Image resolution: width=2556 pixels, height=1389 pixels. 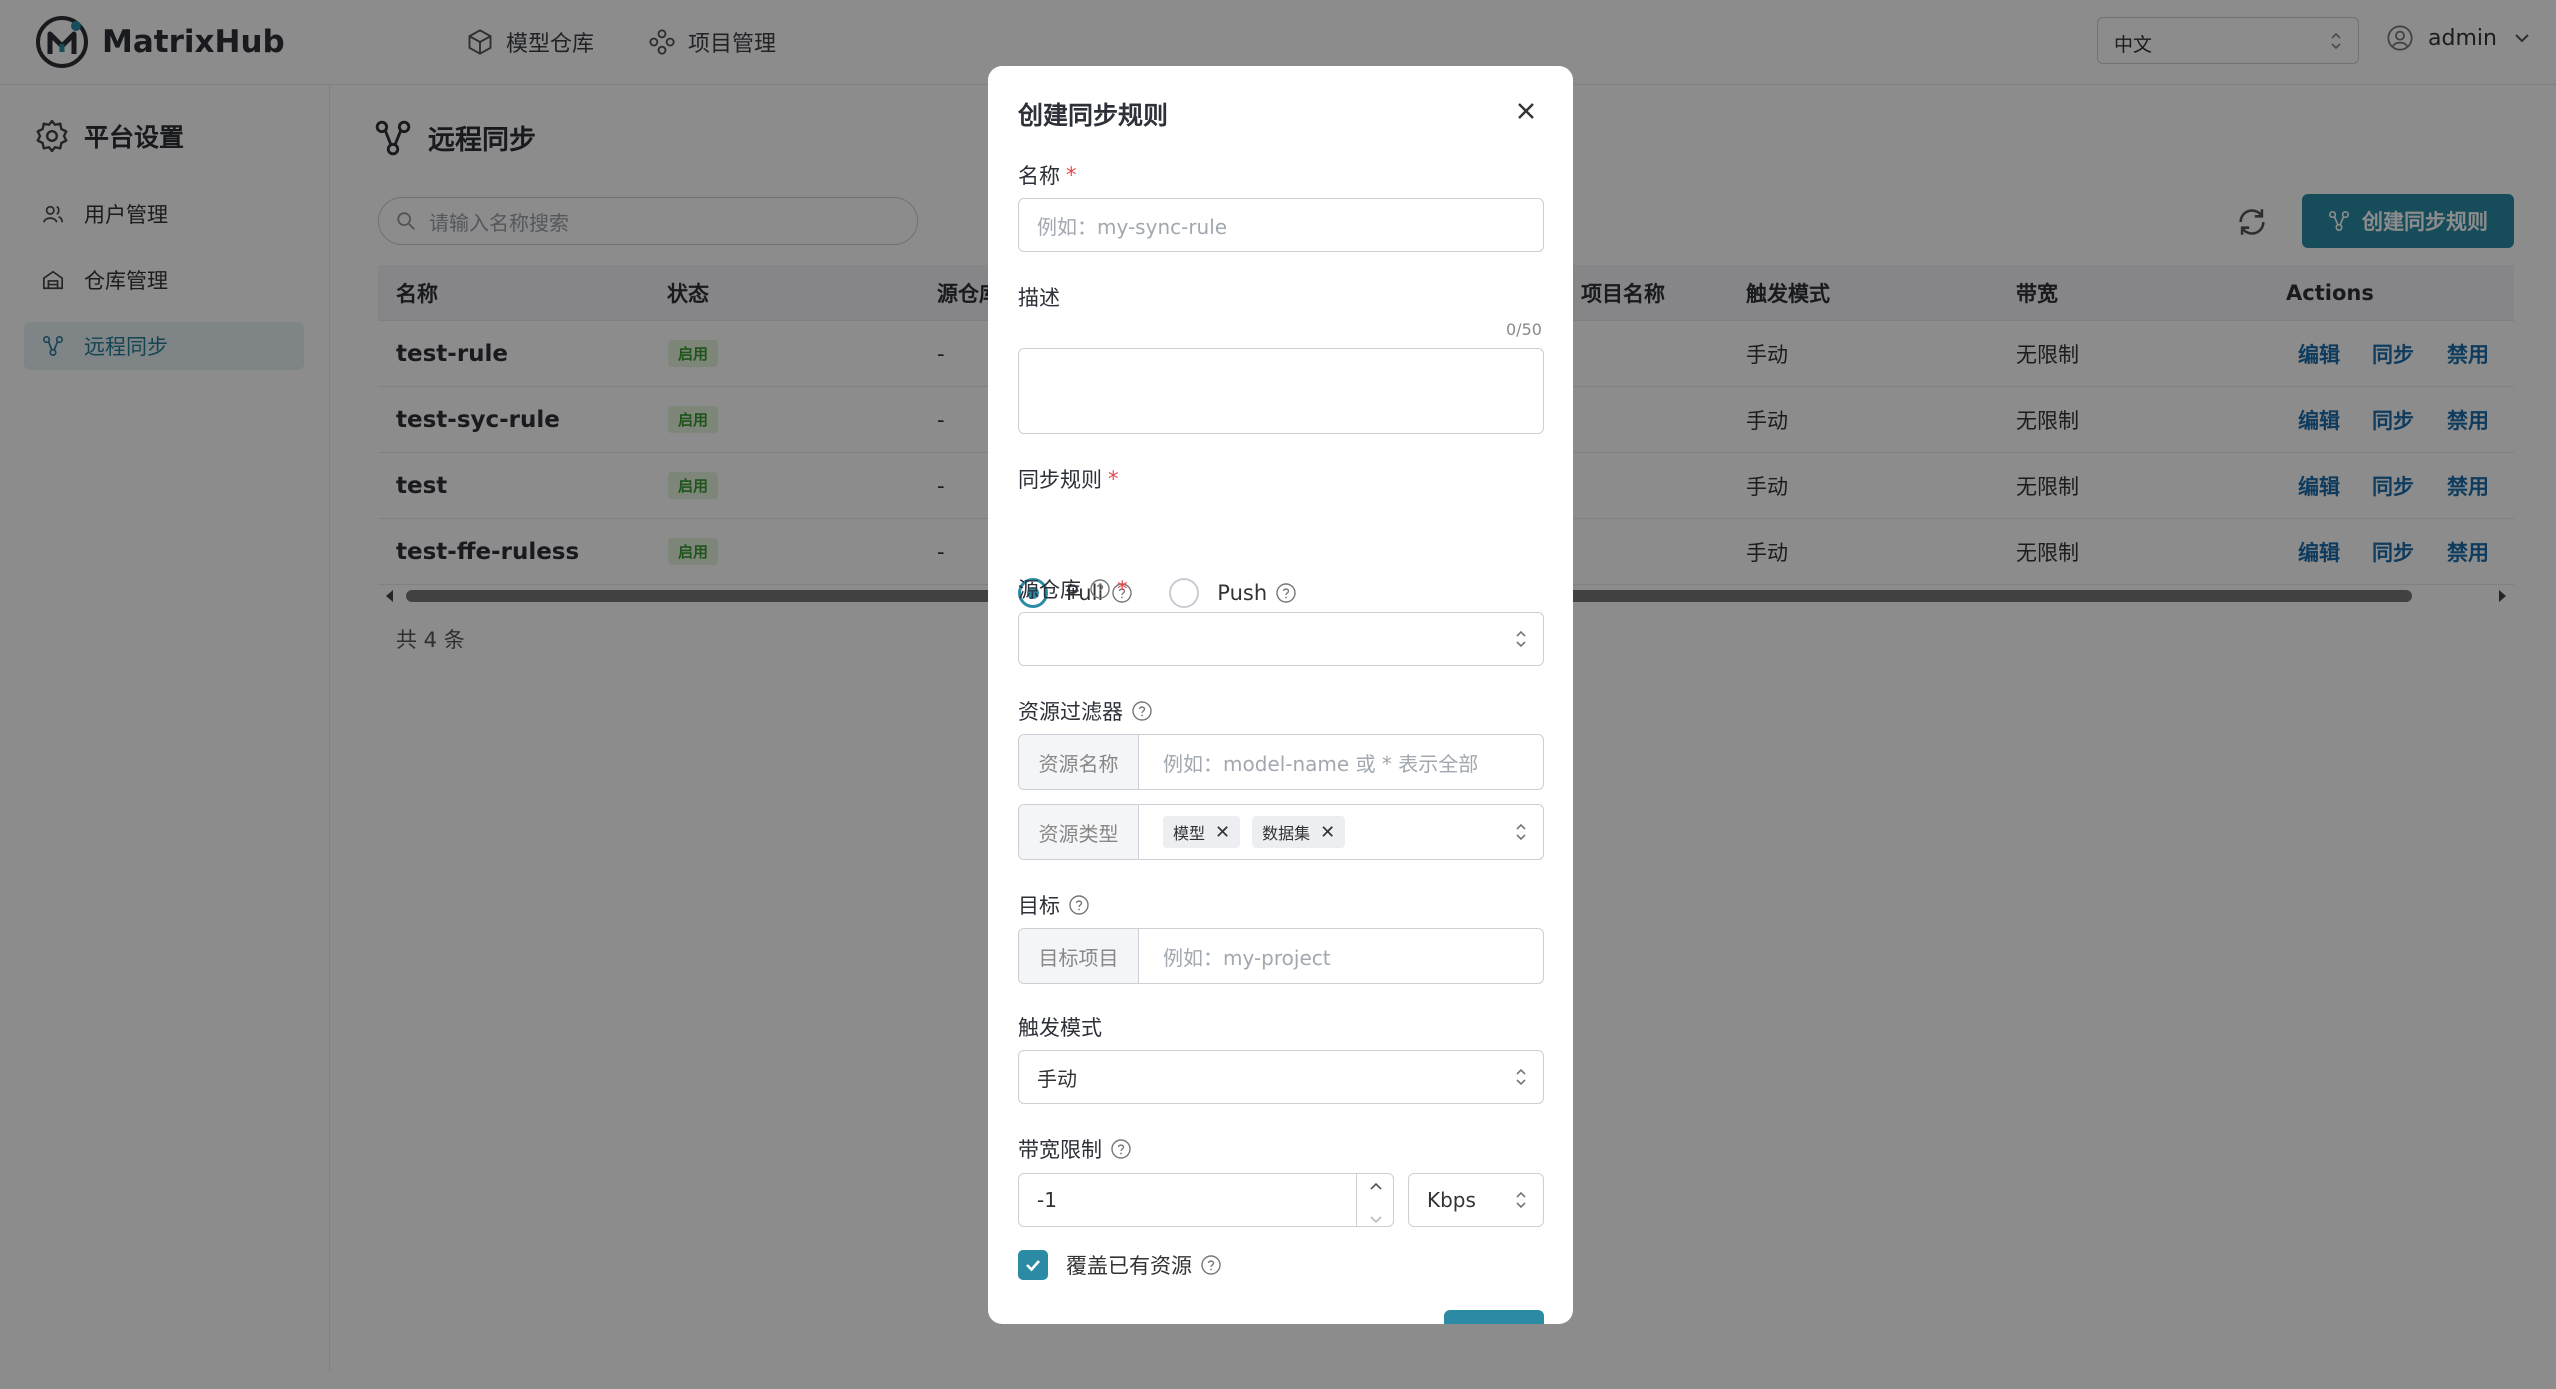 I want to click on trigger-mode-value: 手动, so click(x=1057, y=1078).